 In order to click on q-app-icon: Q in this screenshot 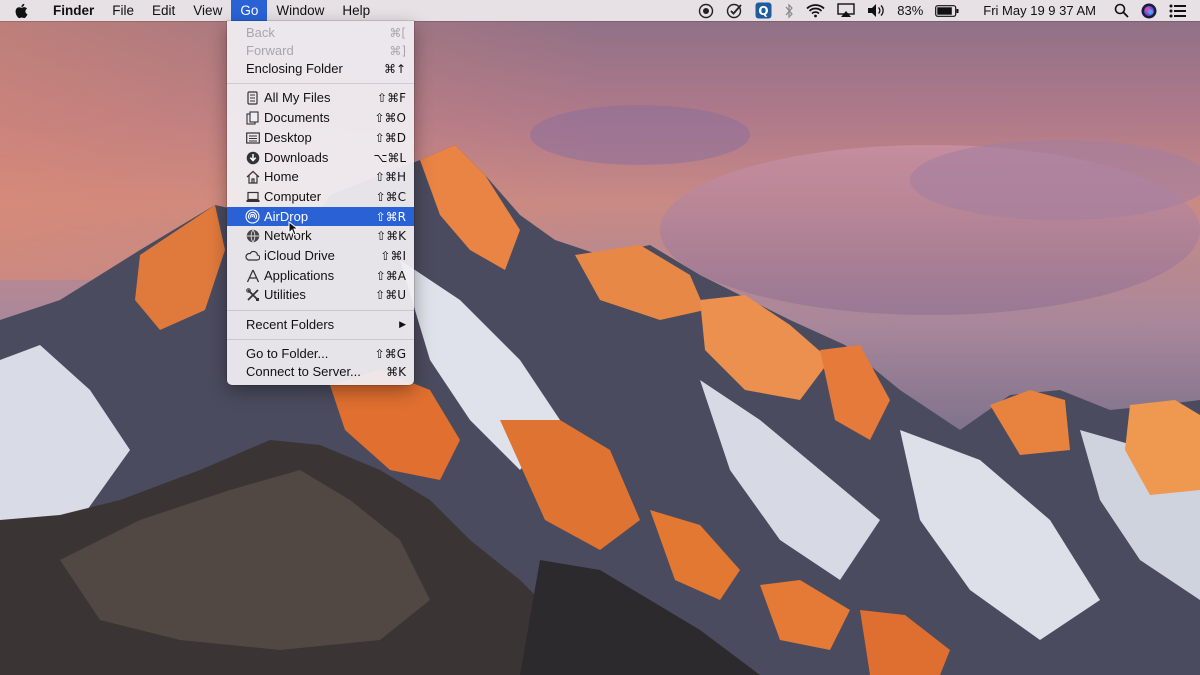, I will do `click(763, 10)`.